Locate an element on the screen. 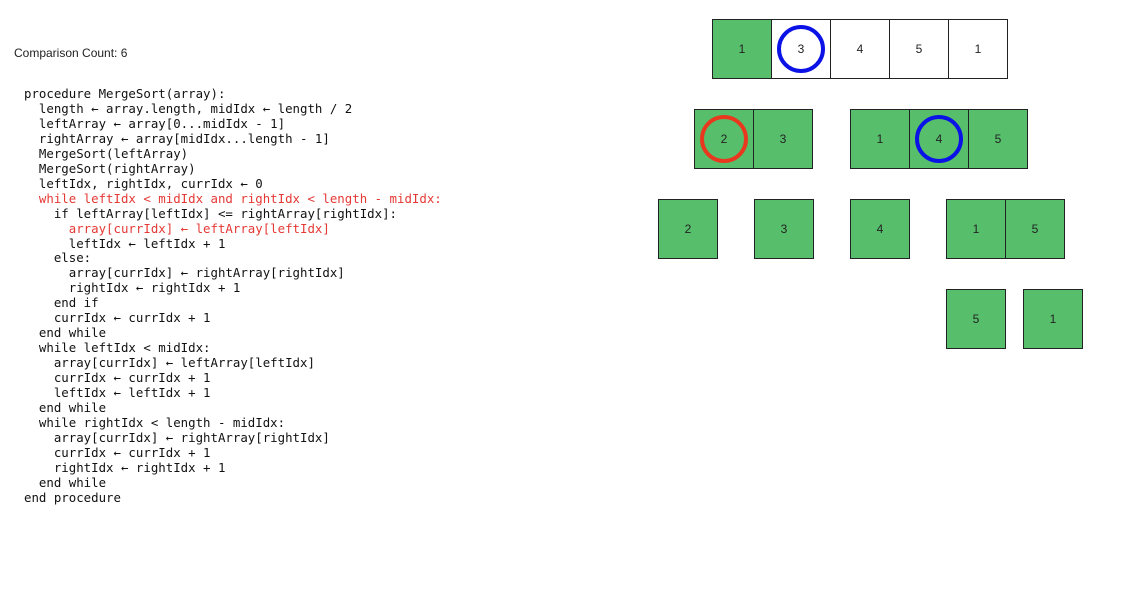 The height and width of the screenshot is (597, 1123). code-line: end procedure is located at coordinates (72, 497).